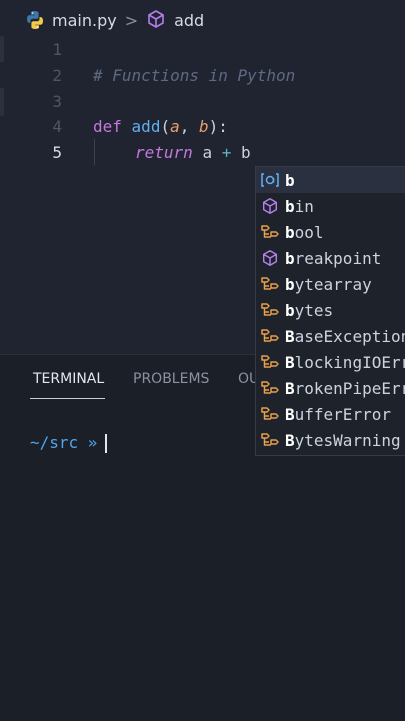 The width and height of the screenshot is (405, 721). What do you see at coordinates (226, 152) in the screenshot?
I see `operator-plus: +` at bounding box center [226, 152].